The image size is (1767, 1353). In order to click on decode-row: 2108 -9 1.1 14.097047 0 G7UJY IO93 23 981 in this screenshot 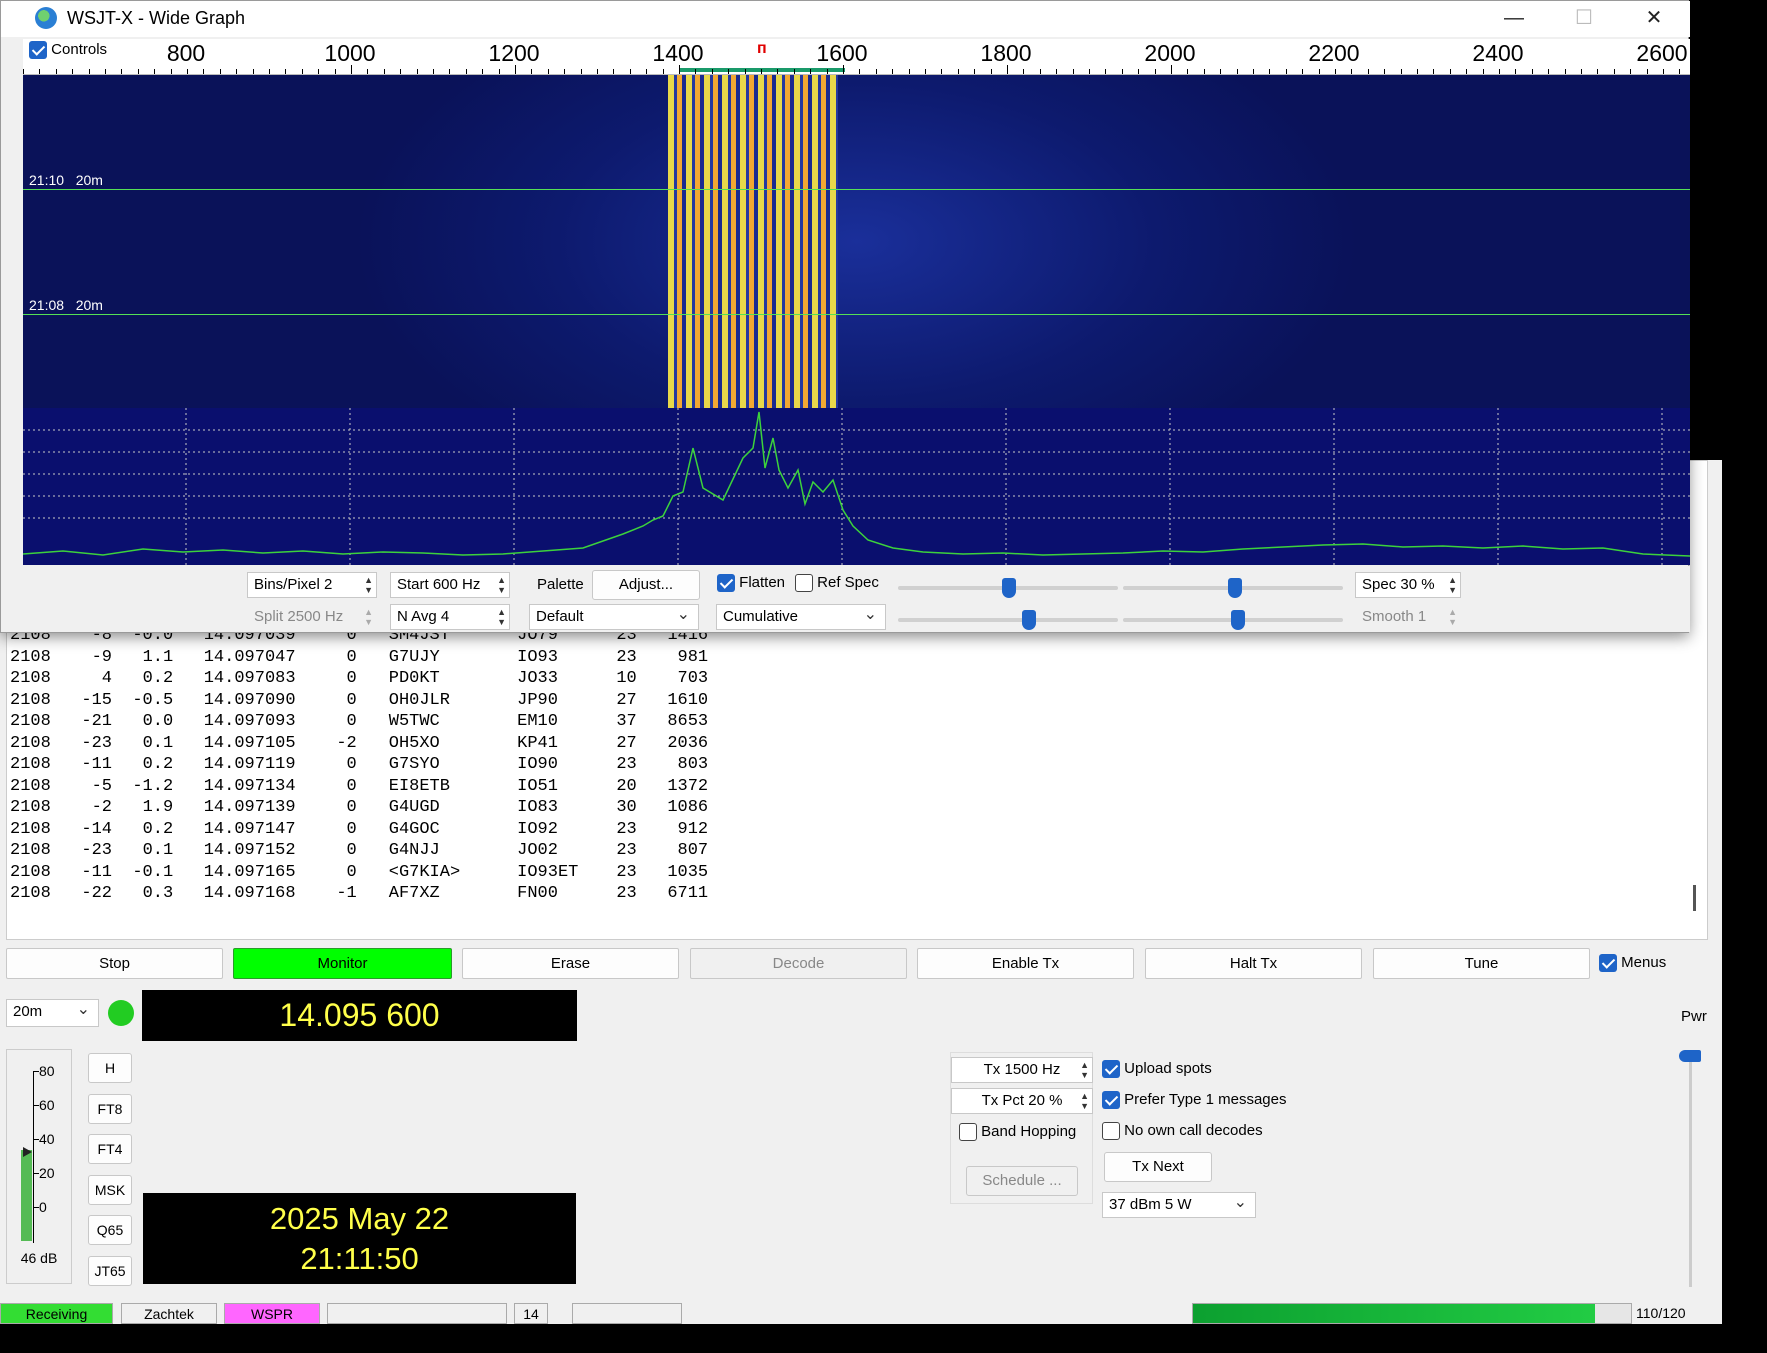, I will do `click(855, 658)`.